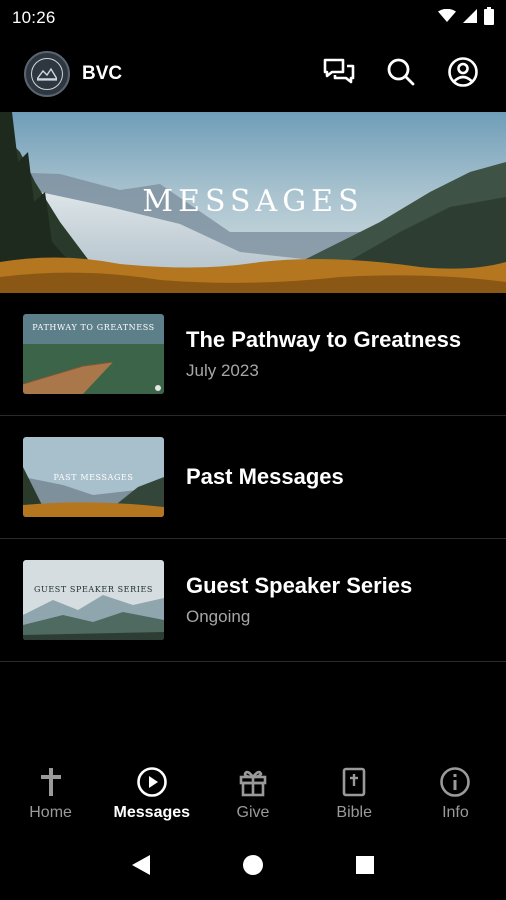 This screenshot has width=506, height=900. I want to click on thumbnail-label: PAST MESSAGES, so click(93, 477).